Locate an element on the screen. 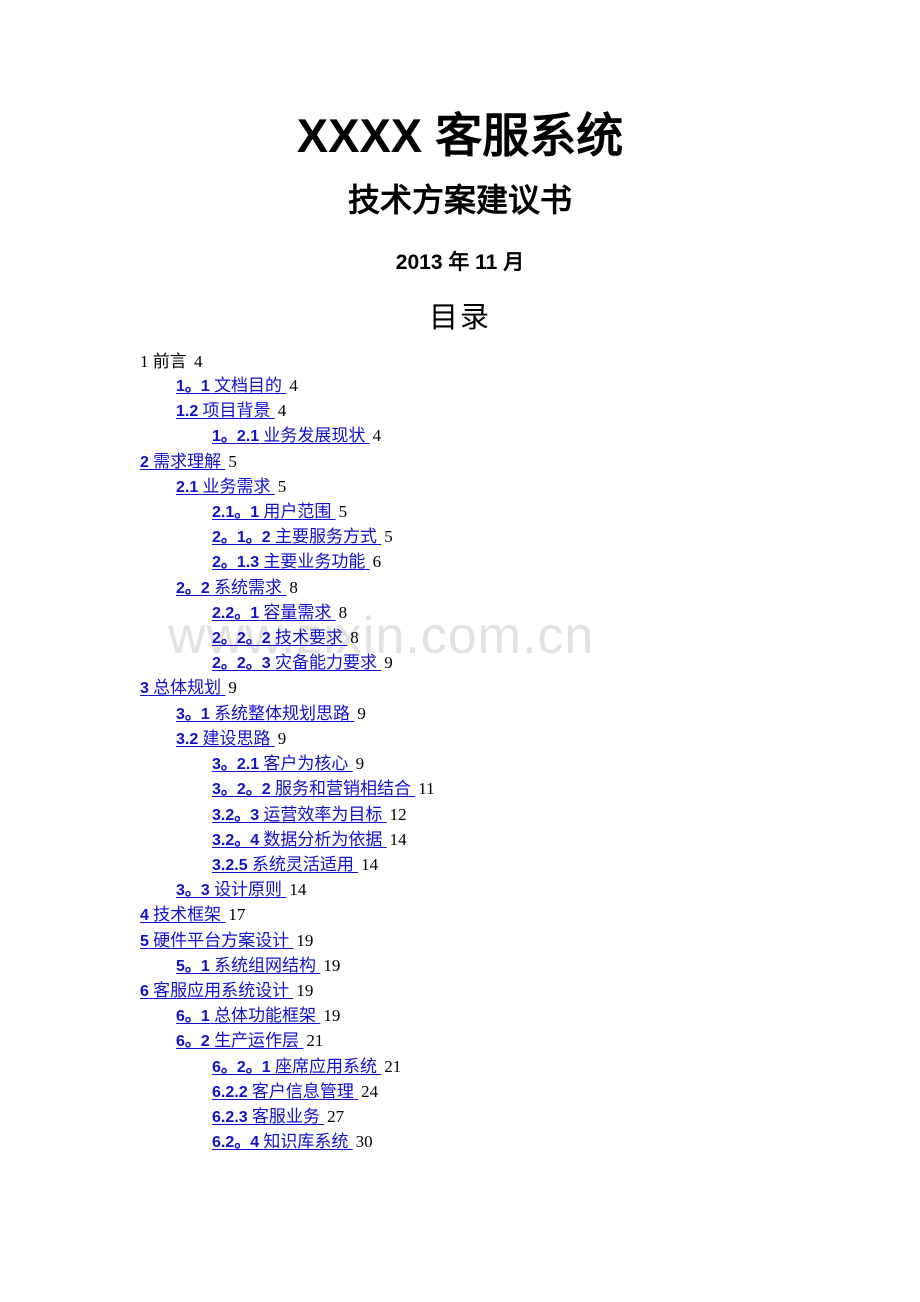  toc-link: 1.2 项目背景 is located at coordinates (225, 410).